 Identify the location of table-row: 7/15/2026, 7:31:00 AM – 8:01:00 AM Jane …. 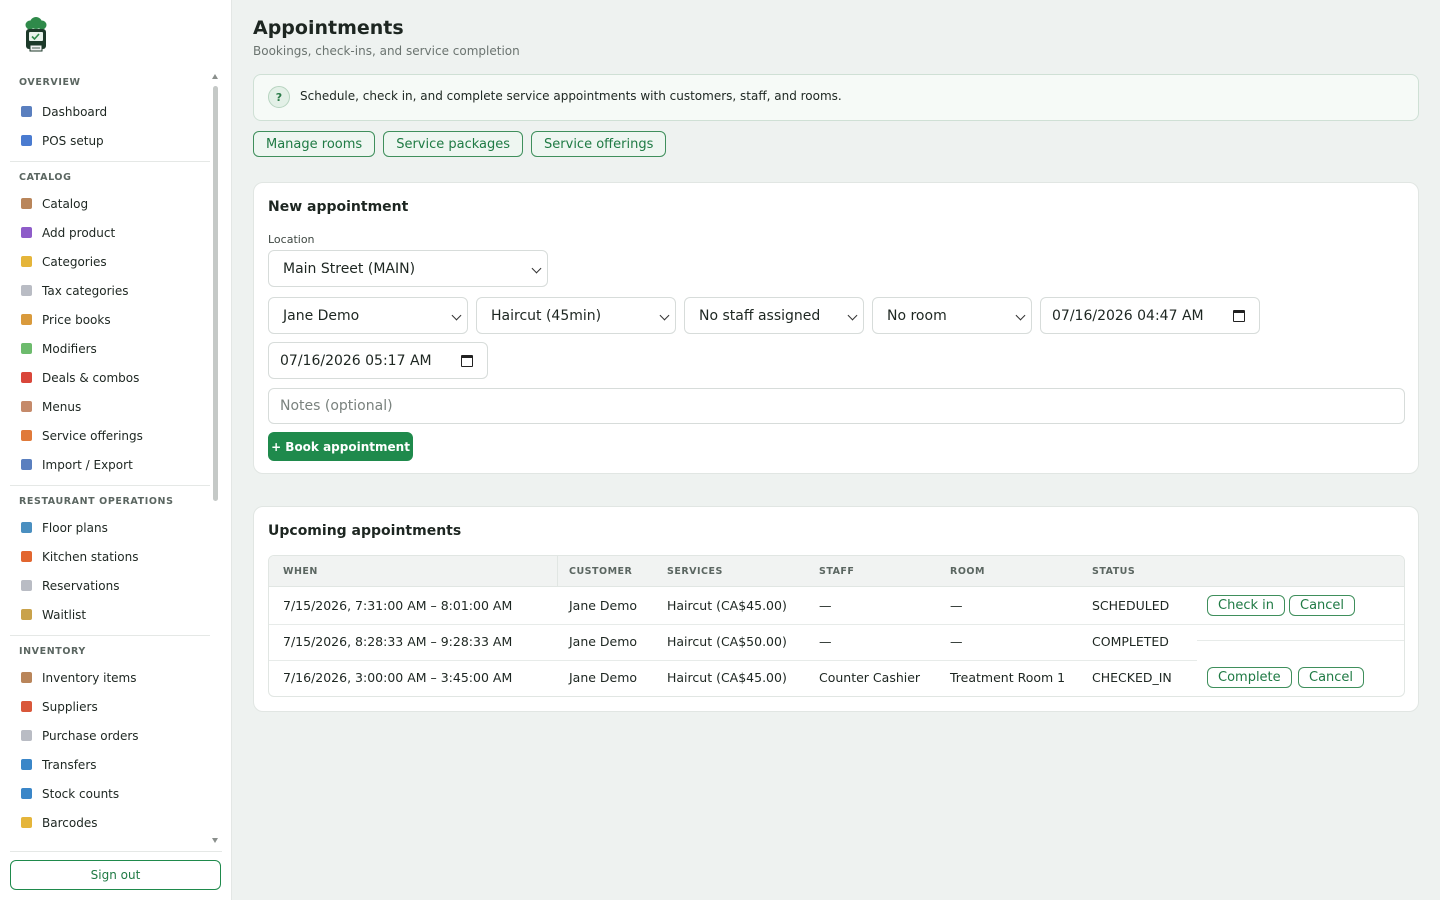
(836, 605).